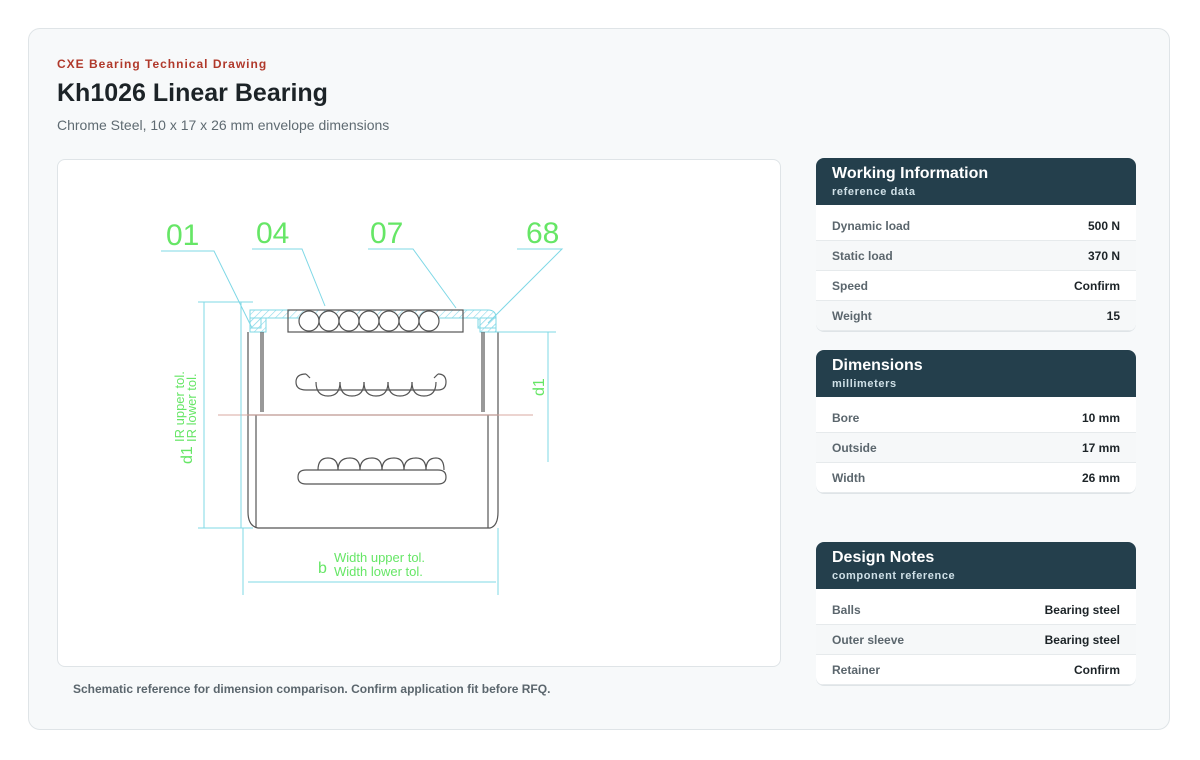 The image size is (1200, 760). What do you see at coordinates (868, 639) in the screenshot?
I see `spec-label: Outer sleeve` at bounding box center [868, 639].